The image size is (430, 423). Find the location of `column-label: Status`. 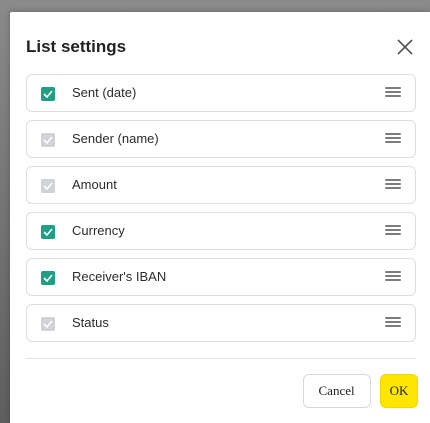

column-label: Status is located at coordinates (90, 322).